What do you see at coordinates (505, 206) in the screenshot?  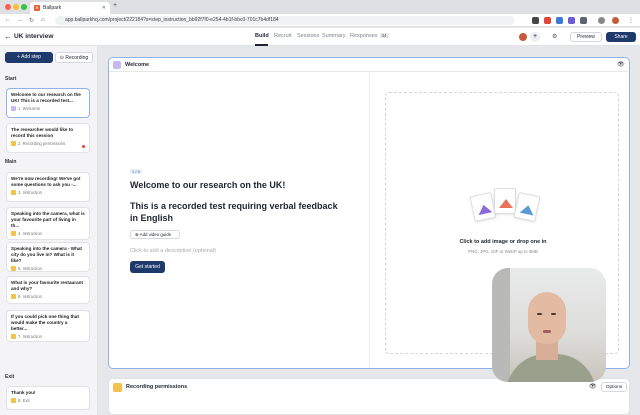 I see `image-placeholder-icon` at bounding box center [505, 206].